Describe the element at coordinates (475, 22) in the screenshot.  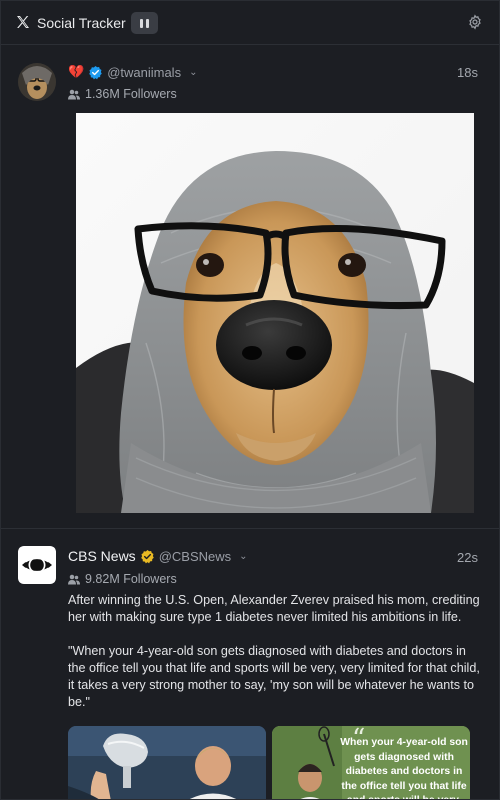
I see `gear-icon` at that location.